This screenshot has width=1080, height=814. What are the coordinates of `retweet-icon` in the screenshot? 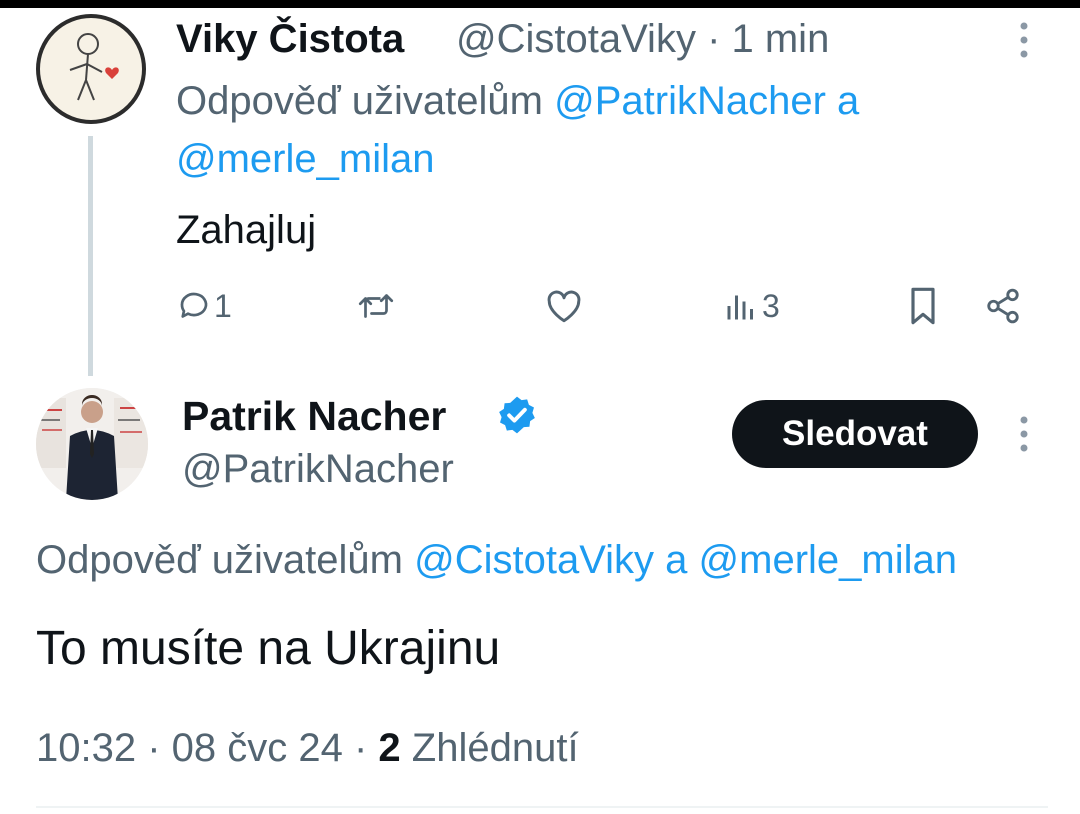 It's located at (376, 306).